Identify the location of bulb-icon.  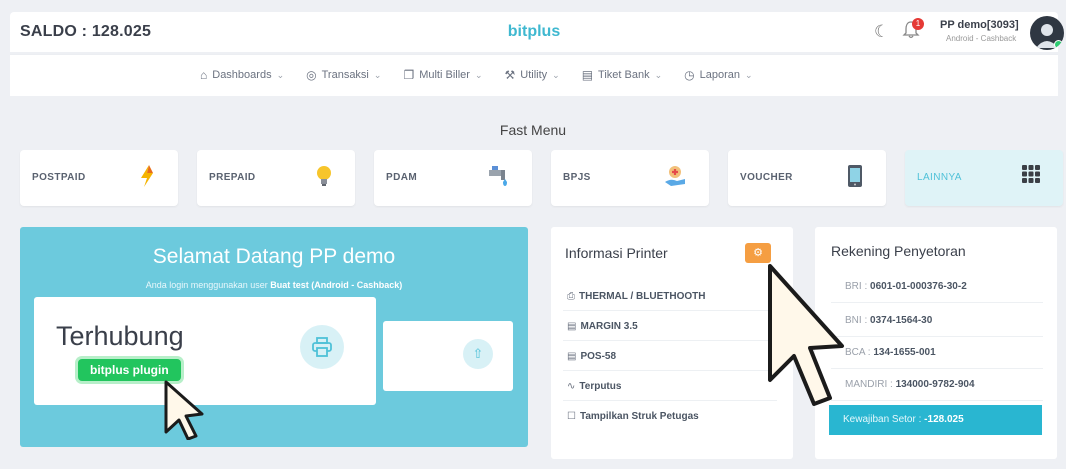
(324, 178).